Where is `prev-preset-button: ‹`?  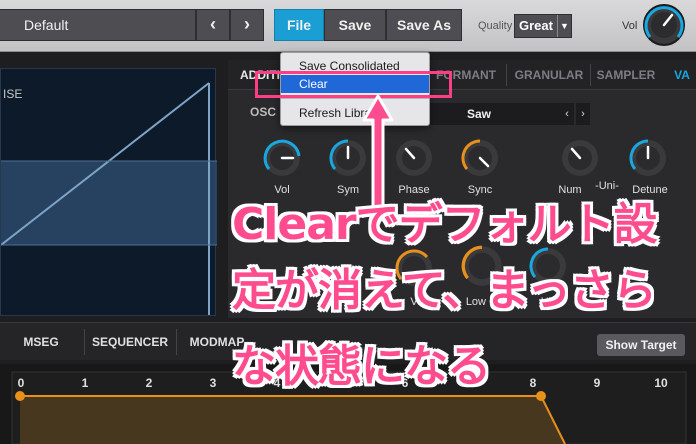
prev-preset-button: ‹ is located at coordinates (213, 25).